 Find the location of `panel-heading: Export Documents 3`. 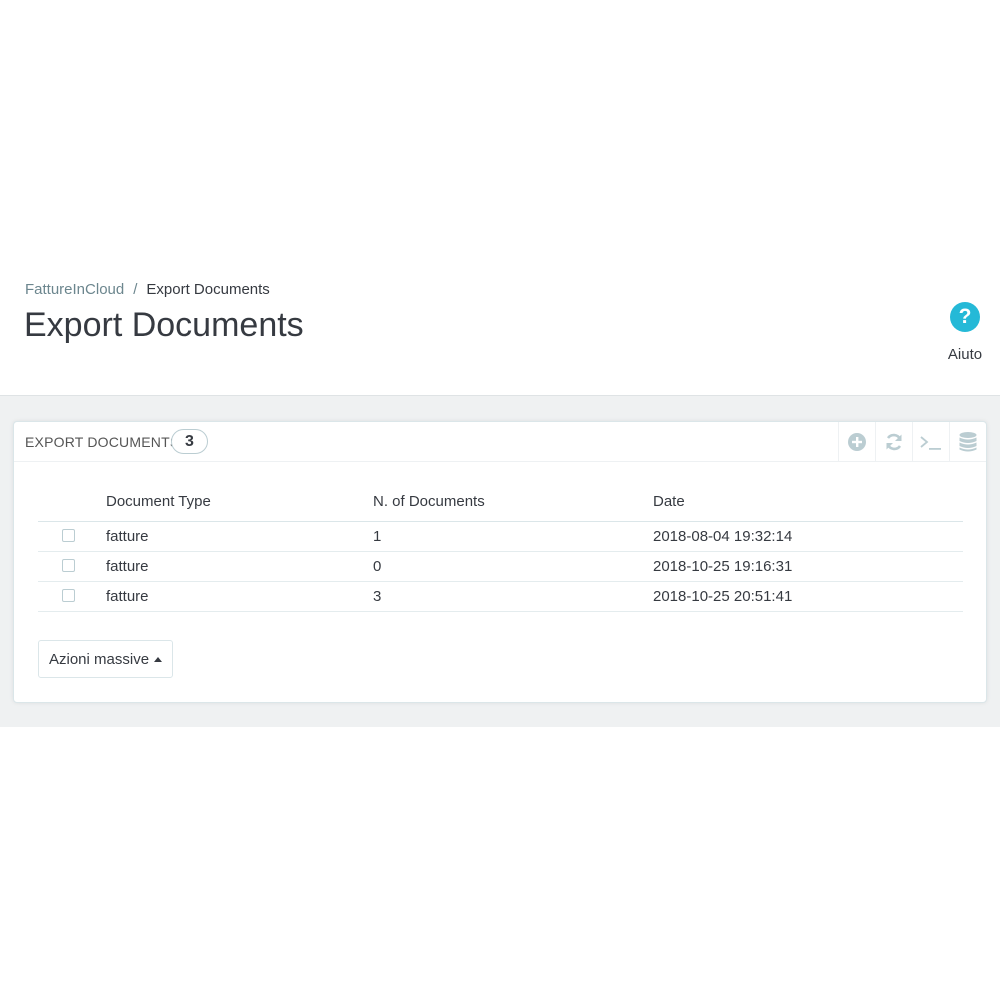

panel-heading: Export Documents 3 is located at coordinates (500, 442).